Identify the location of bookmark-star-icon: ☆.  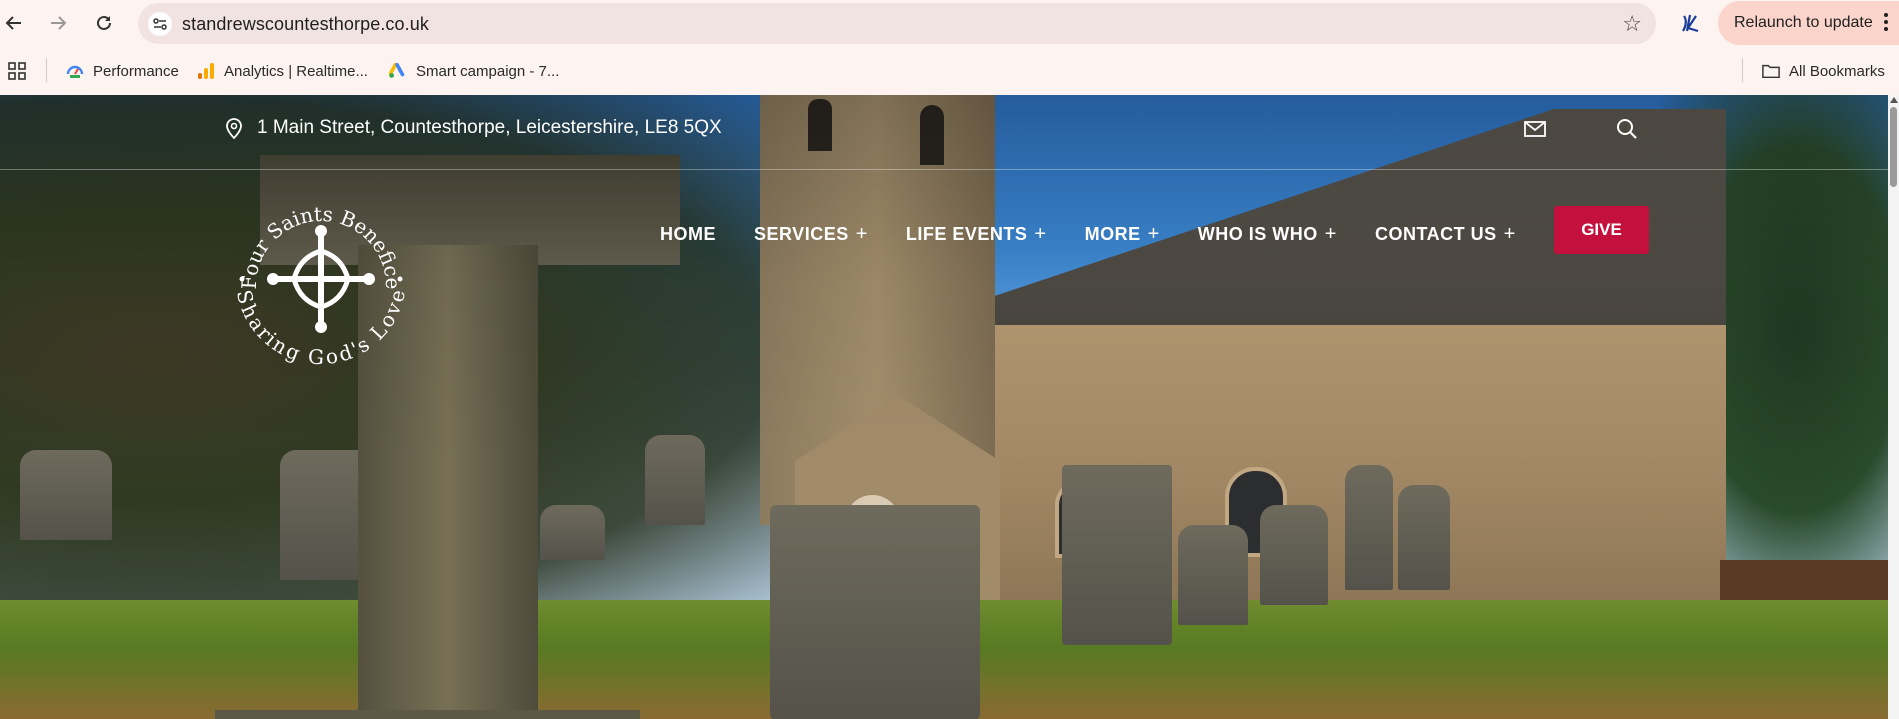
(1632, 24).